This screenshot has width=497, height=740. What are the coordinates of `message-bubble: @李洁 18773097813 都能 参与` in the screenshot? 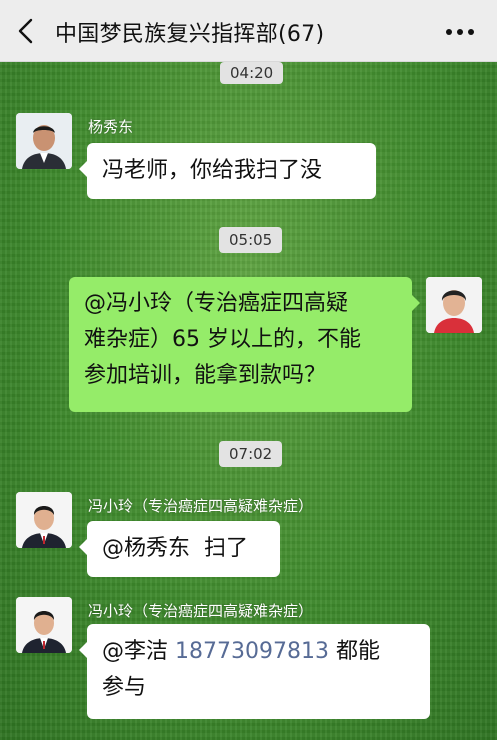 It's located at (254, 671).